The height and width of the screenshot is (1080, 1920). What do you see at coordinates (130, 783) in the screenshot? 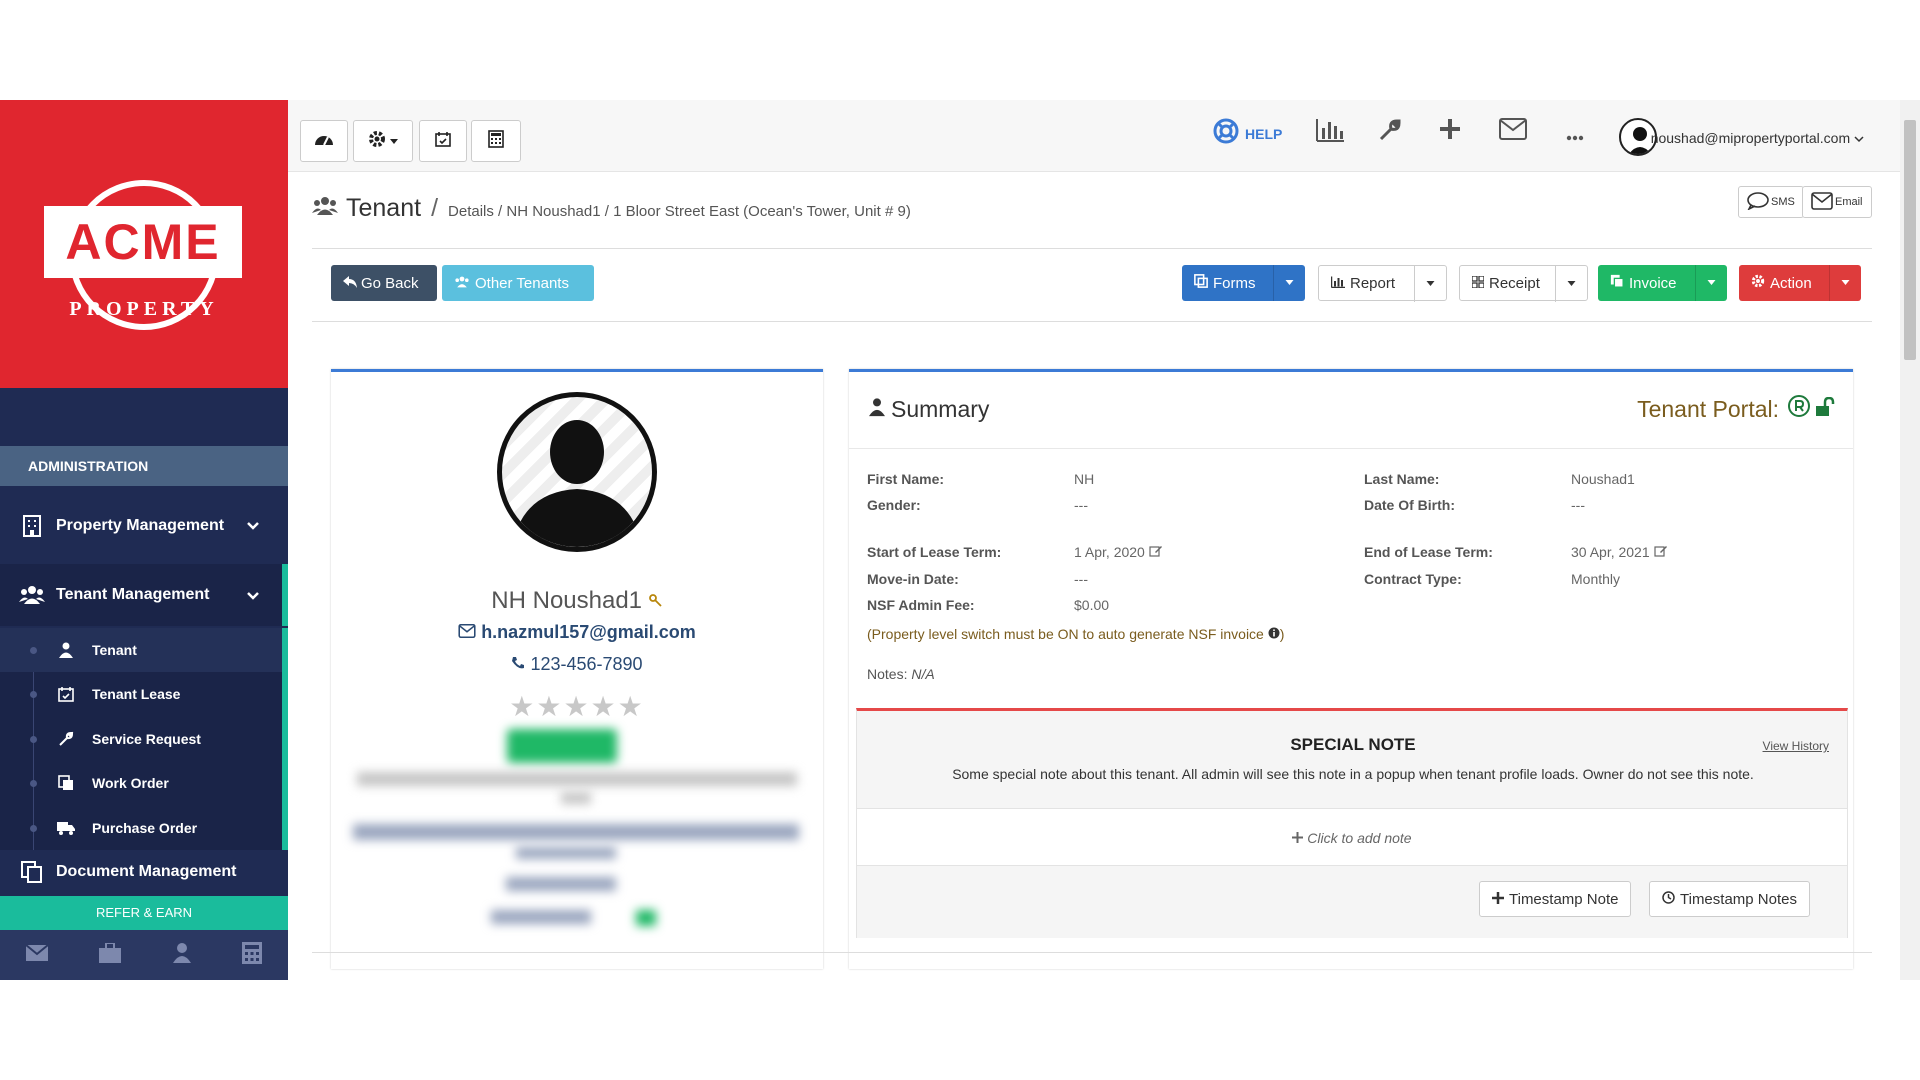
I see `subitem-label: Work Order` at bounding box center [130, 783].